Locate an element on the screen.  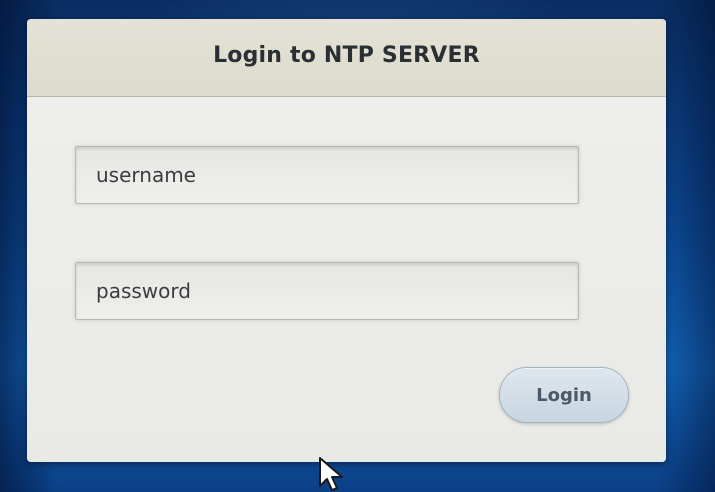
dialog-header: Login to NTP SERVER is located at coordinates (346, 58).